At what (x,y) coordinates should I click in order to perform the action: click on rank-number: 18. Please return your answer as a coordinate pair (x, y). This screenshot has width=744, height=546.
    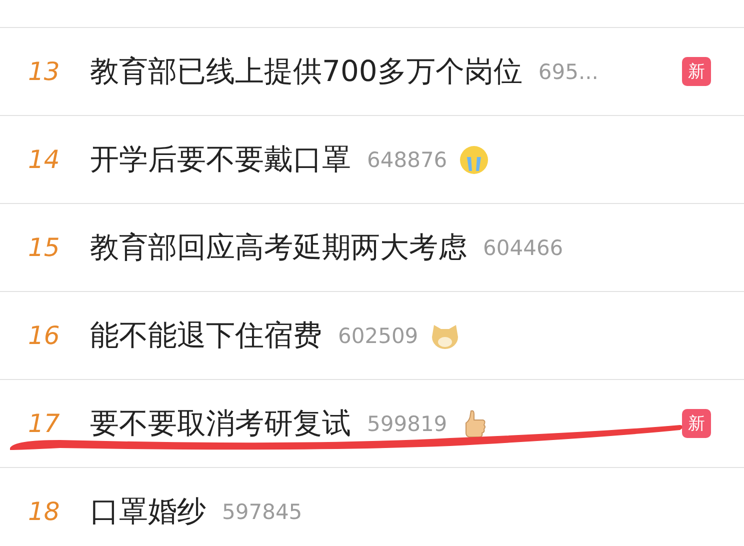
    Looking at the image, I should click on (44, 511).